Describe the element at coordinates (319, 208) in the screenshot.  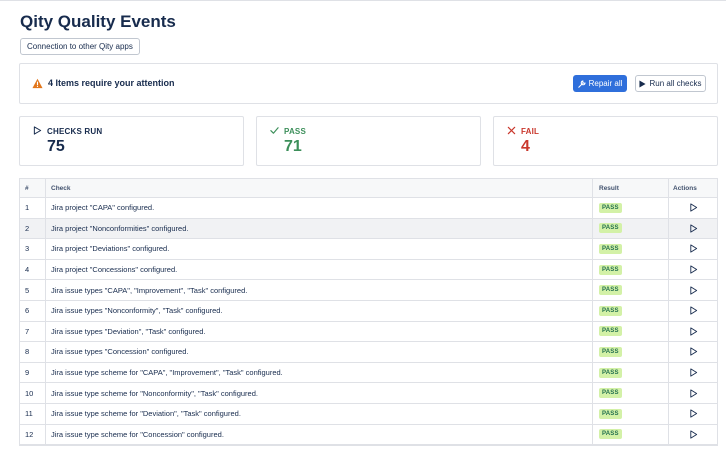
I see `row-check-text: Jira project "CAPA" configured.` at that location.